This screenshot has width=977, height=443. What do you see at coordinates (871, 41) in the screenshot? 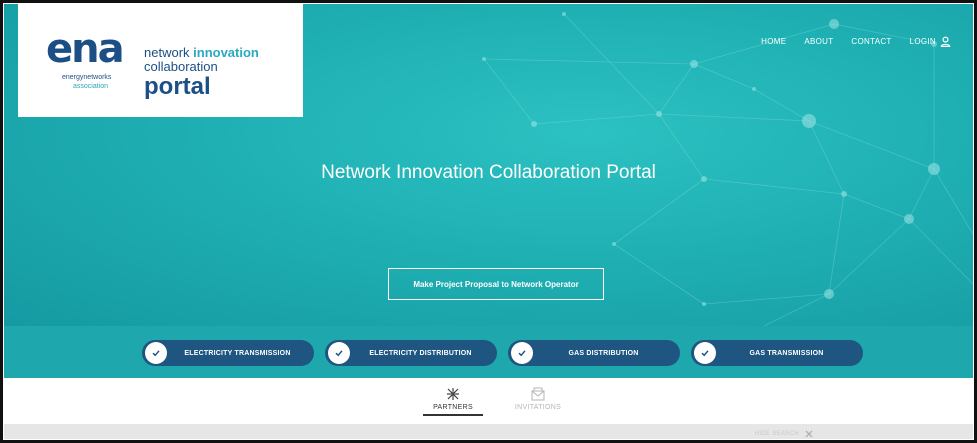
I see `nav-contact: CONTACT` at bounding box center [871, 41].